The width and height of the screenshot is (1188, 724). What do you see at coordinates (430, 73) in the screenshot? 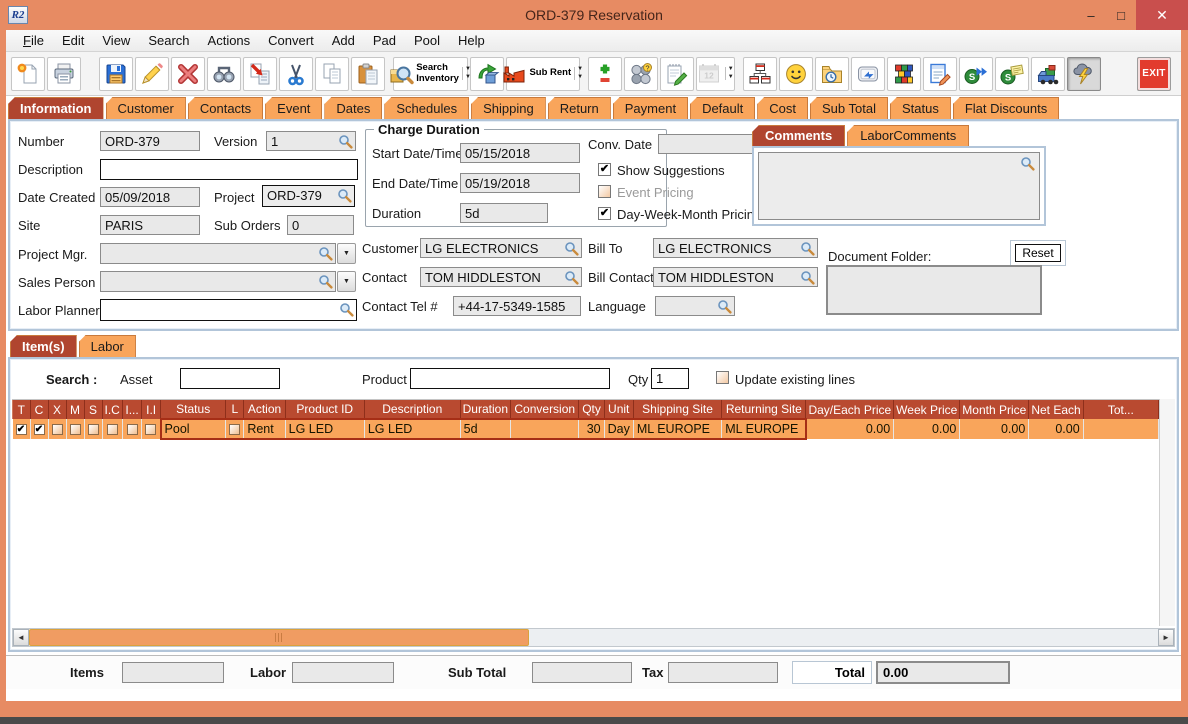
I see `search-inventory-button: Search Inventory ▼ ▼` at bounding box center [430, 73].